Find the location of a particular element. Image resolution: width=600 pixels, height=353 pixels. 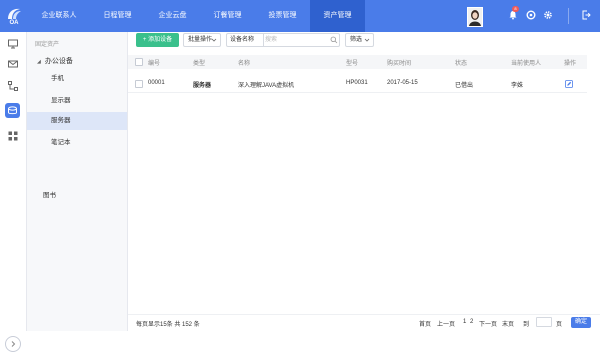

avatar-image is located at coordinates (475, 17).